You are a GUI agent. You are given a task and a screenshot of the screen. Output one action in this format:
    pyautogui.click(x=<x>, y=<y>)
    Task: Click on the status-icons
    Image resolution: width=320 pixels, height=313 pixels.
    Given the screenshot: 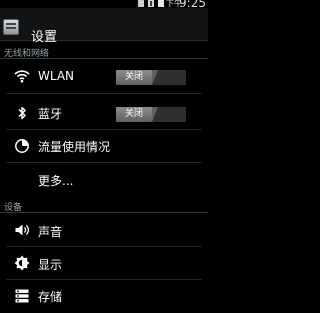 What is the action you would take?
    pyautogui.click(x=151, y=3)
    